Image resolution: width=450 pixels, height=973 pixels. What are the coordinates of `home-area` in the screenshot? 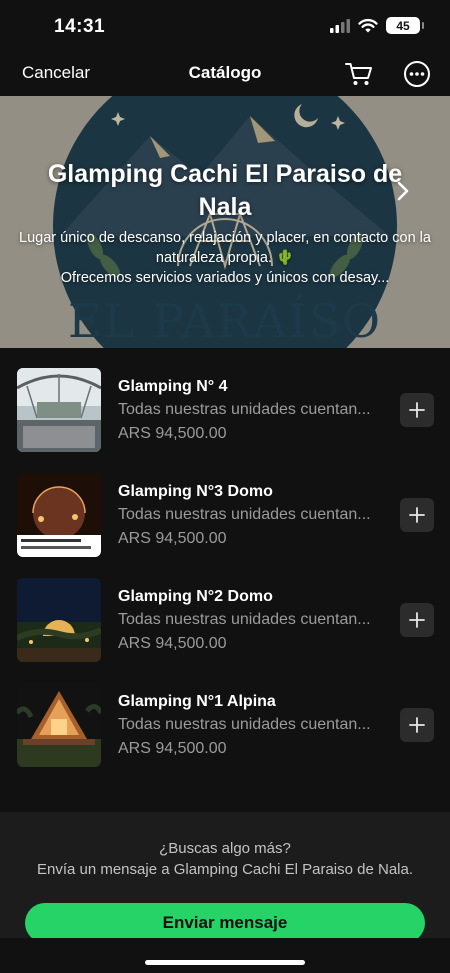 It's located at (225, 955).